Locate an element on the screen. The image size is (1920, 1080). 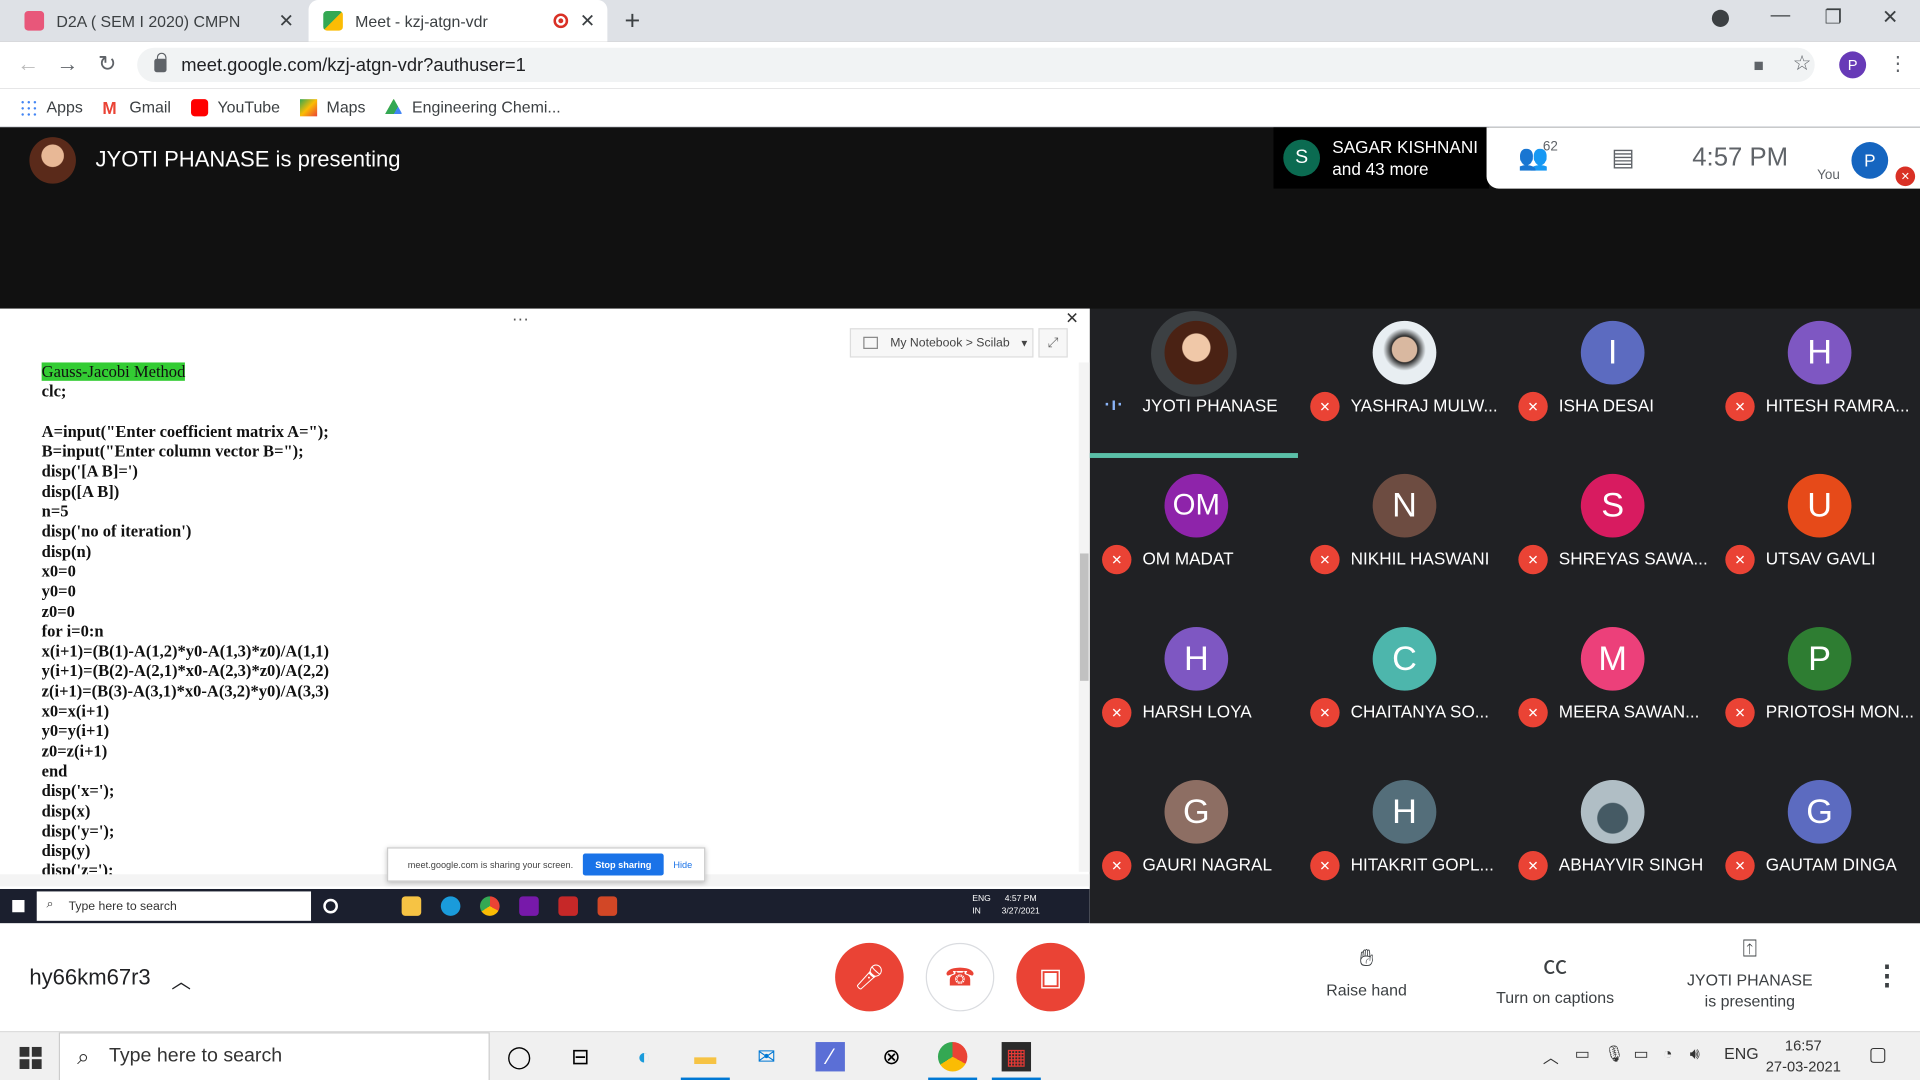
device-icon: ▭ is located at coordinates (1582, 1053).